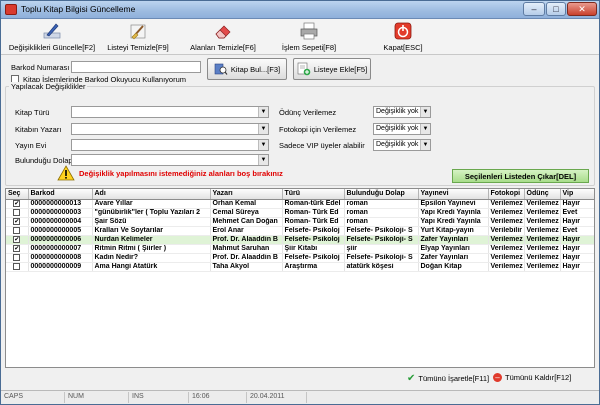 The image size is (600, 405). What do you see at coordinates (223, 36) in the screenshot?
I see `clear-fields-button: Alanları Temizle[F6]` at bounding box center [223, 36].